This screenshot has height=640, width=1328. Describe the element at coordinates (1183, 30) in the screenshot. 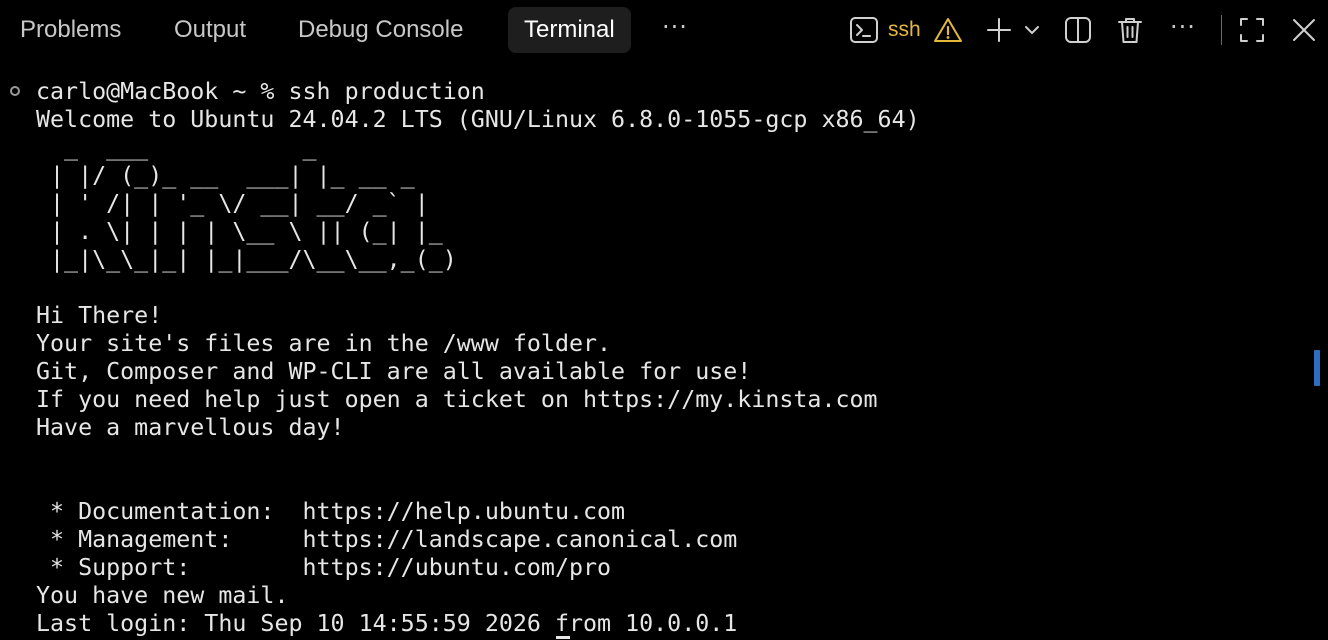

I see `ellipsis-icon: ···` at that location.